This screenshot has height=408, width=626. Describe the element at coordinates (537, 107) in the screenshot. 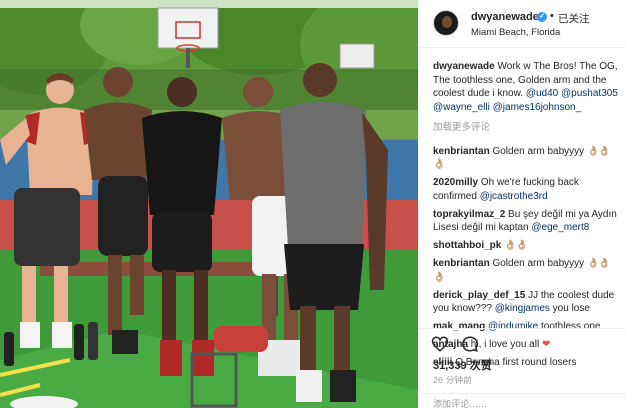

I see `caption-mention: @james16johnson_` at that location.